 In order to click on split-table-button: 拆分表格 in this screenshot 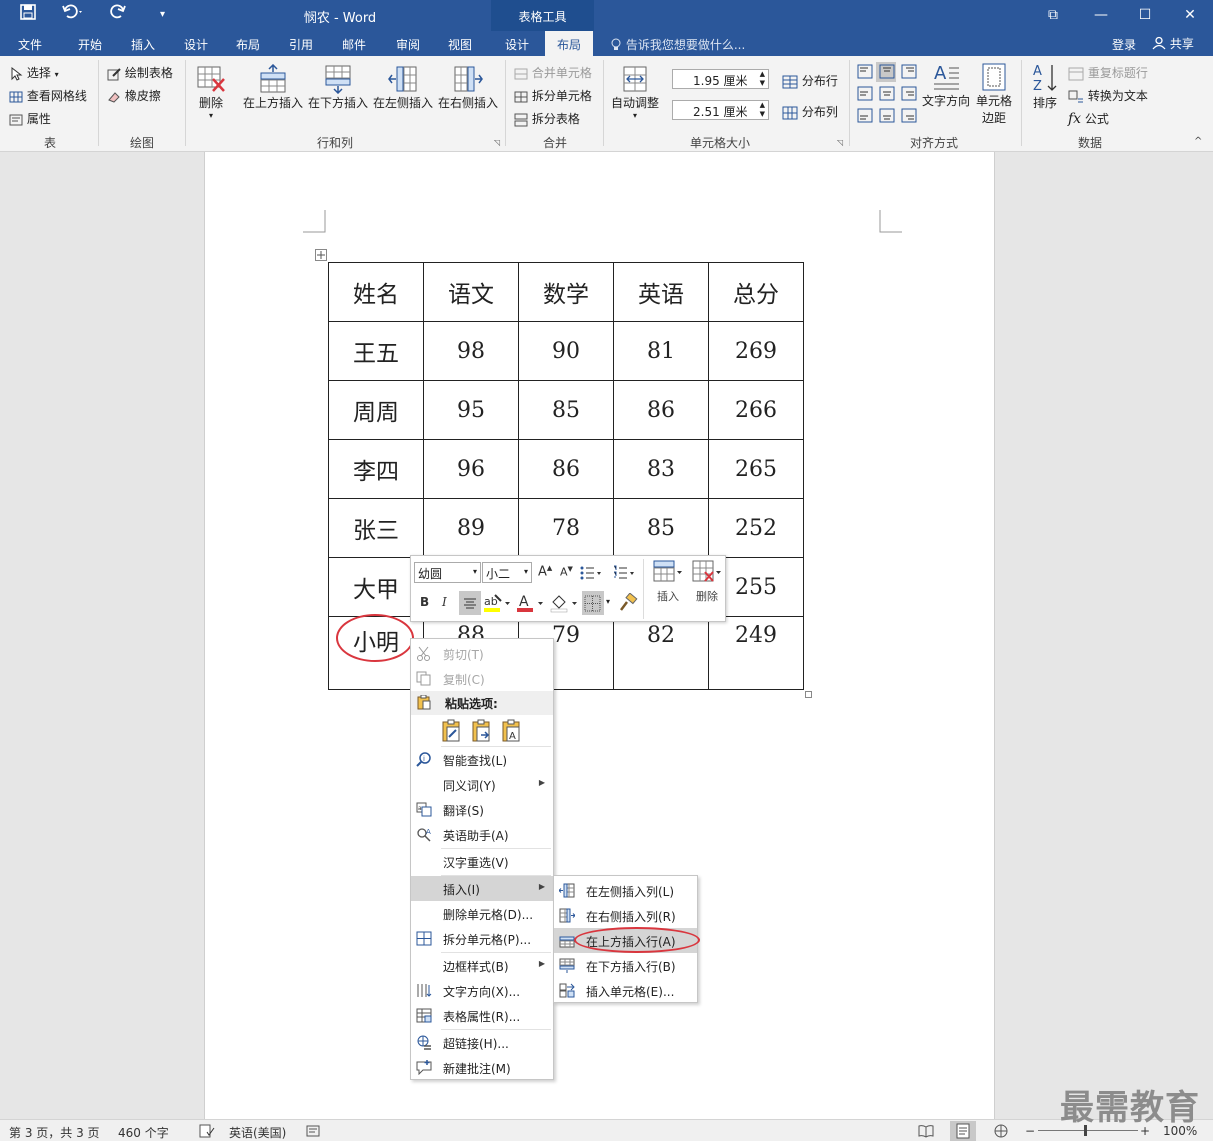, I will do `click(547, 118)`.